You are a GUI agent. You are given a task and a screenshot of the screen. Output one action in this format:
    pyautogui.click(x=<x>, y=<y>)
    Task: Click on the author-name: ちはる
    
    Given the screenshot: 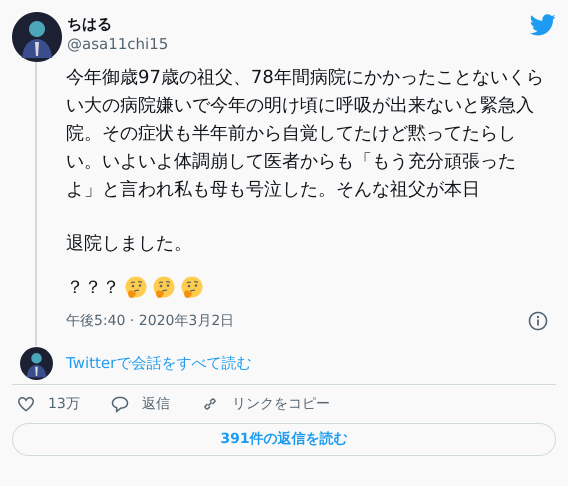 What is the action you would take?
    pyautogui.click(x=117, y=24)
    